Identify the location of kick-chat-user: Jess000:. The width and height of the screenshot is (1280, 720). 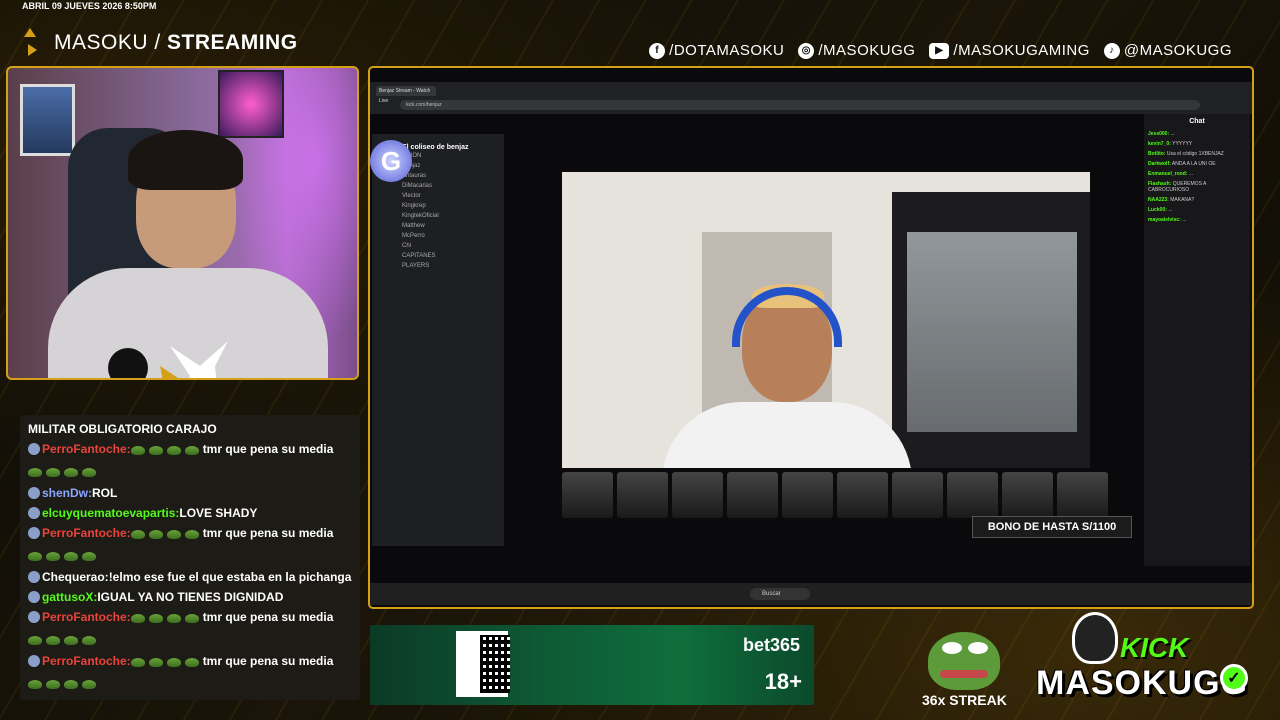
(1158, 134).